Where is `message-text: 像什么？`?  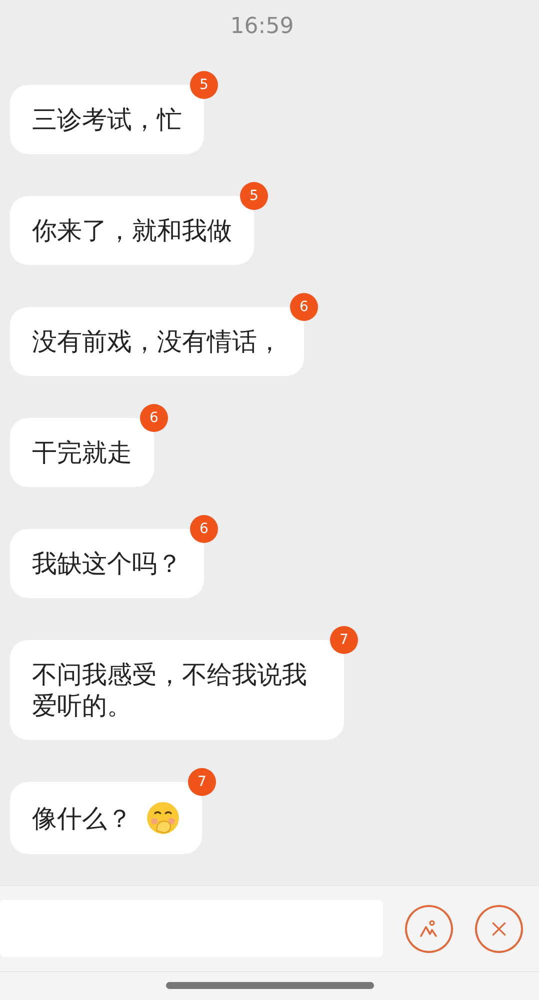
message-text: 像什么？ is located at coordinates (82, 818).